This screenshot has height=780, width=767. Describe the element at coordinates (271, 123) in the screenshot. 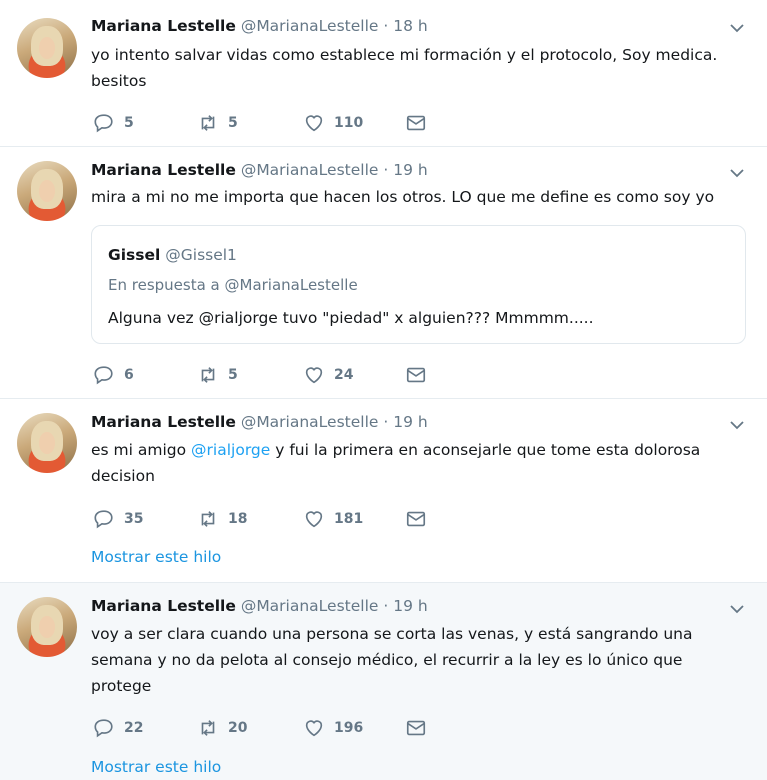

I see `tweet-actions: 5 5 110` at that location.